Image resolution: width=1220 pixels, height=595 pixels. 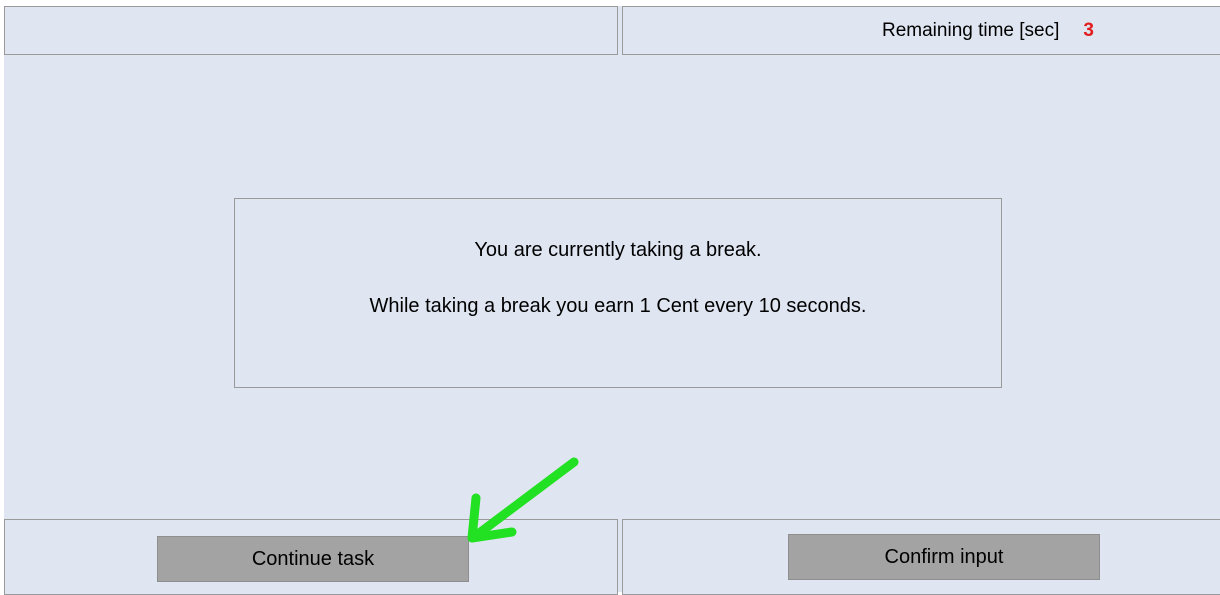 I want to click on break-message-line1: You are currently taking a break., so click(x=618, y=250).